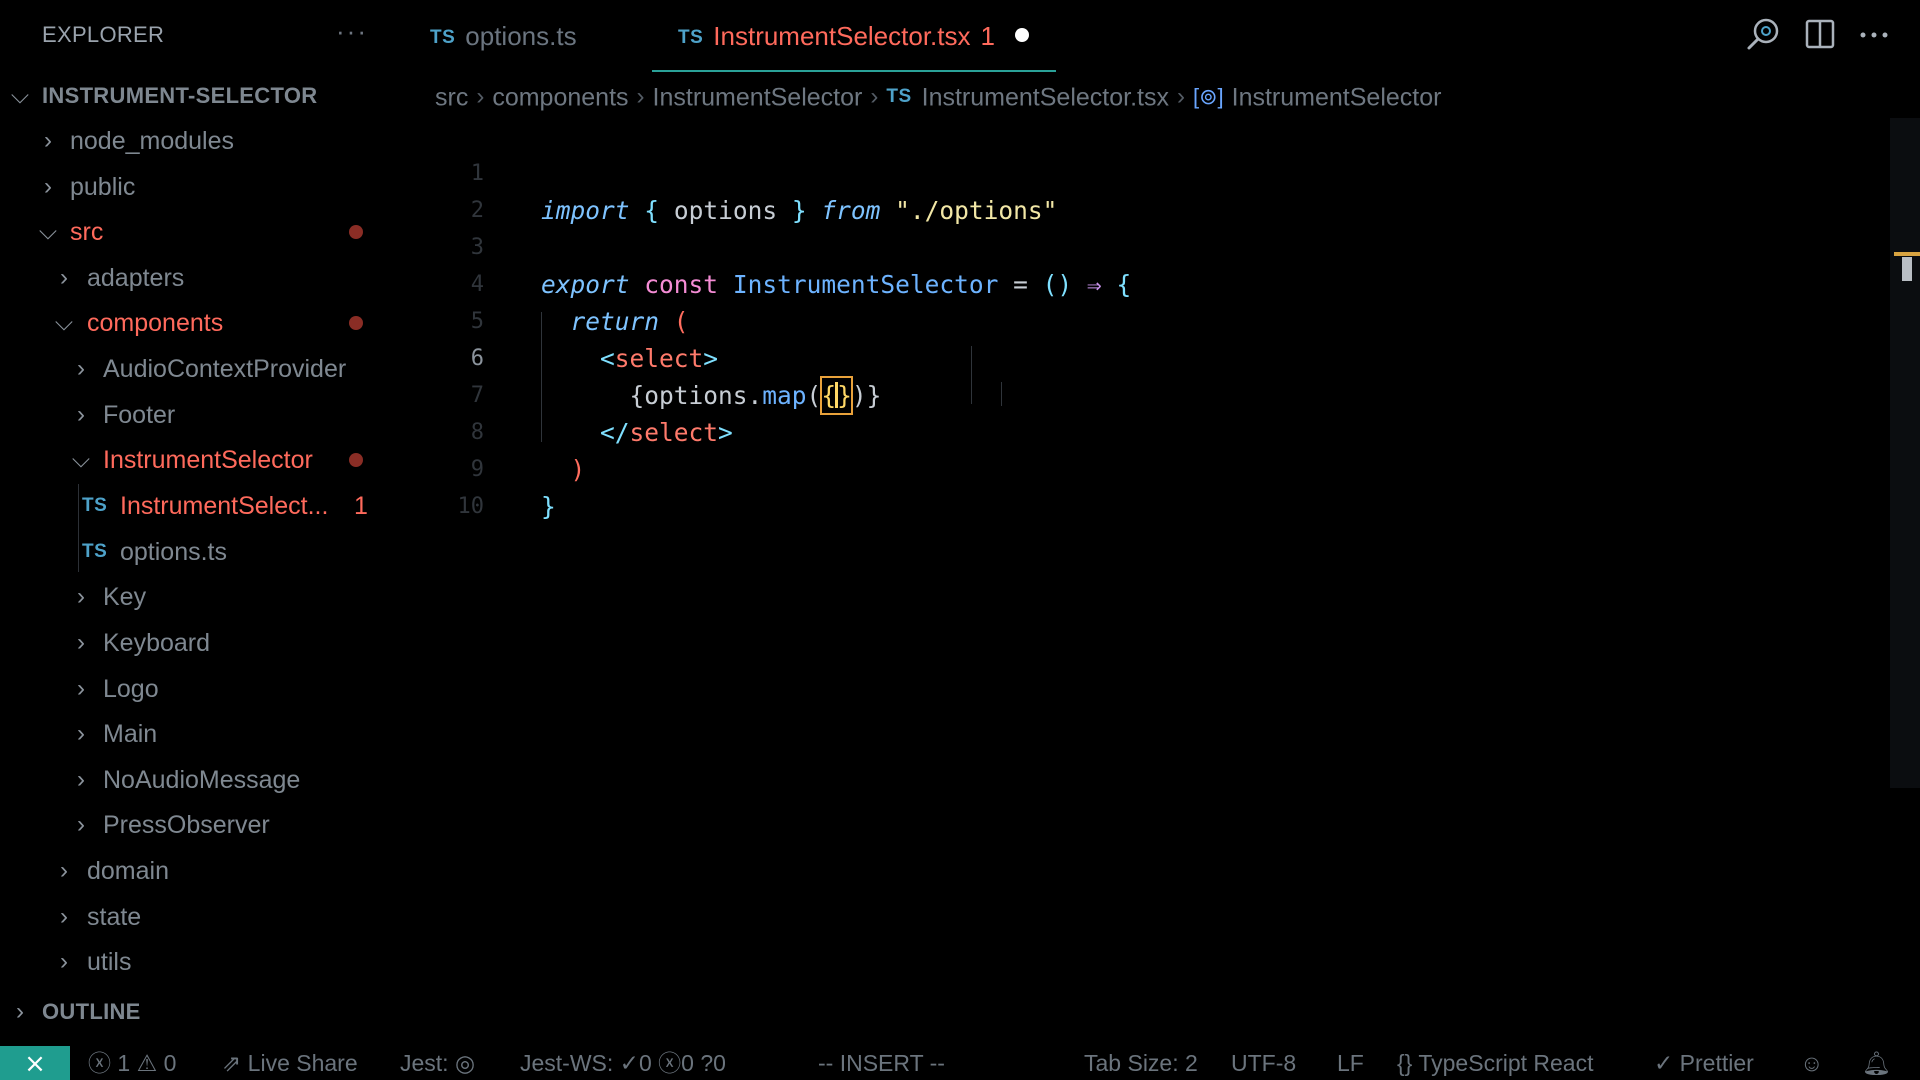 The image size is (1920, 1080). What do you see at coordinates (1263, 1063) in the screenshot?
I see `encoding-button: UTF-8` at bounding box center [1263, 1063].